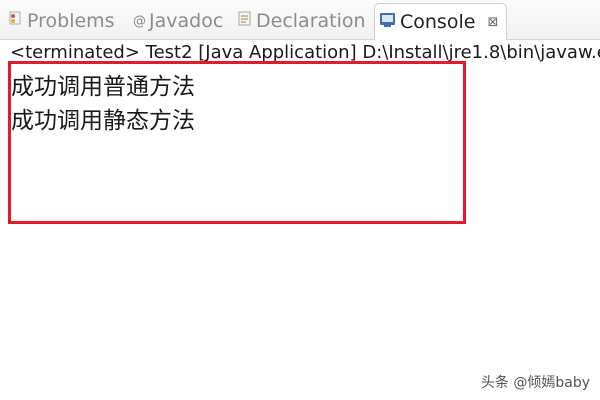  I want to click on declaration-icon, so click(245, 21).